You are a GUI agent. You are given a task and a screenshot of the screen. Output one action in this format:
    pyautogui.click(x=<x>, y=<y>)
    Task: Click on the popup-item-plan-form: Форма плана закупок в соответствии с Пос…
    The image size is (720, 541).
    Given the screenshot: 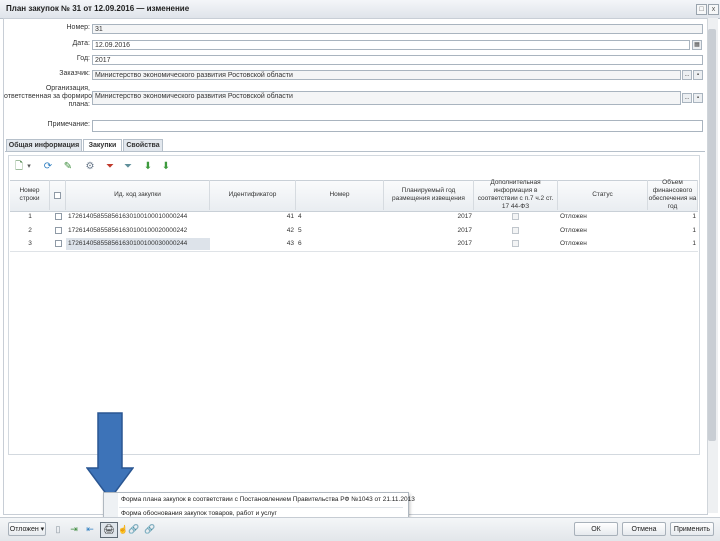 What is the action you would take?
    pyautogui.click(x=268, y=500)
    